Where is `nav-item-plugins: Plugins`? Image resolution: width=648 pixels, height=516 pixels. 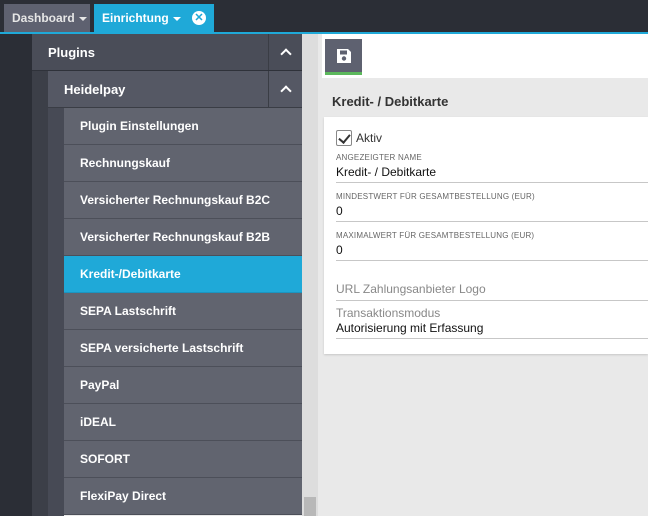 nav-item-plugins: Plugins is located at coordinates (167, 52).